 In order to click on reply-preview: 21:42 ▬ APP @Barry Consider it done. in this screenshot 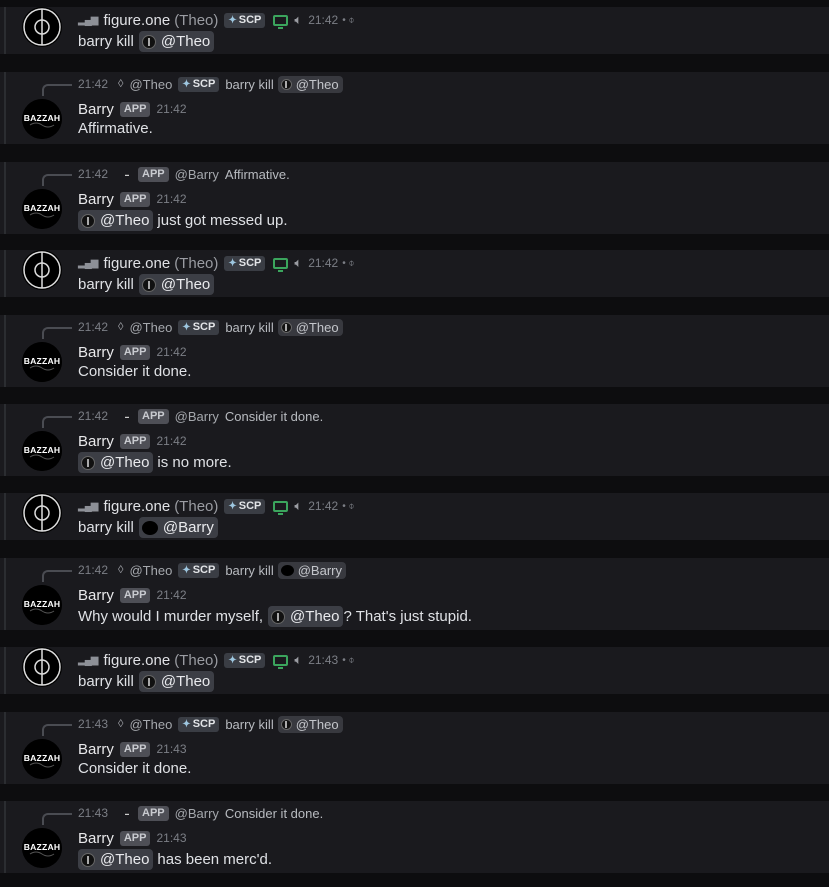, I will do `click(182, 417)`.